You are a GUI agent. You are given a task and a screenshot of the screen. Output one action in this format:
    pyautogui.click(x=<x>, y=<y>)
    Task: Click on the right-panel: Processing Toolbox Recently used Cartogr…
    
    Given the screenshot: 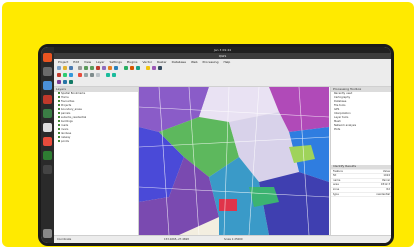 What is the action you would take?
    pyautogui.click(x=360, y=161)
    